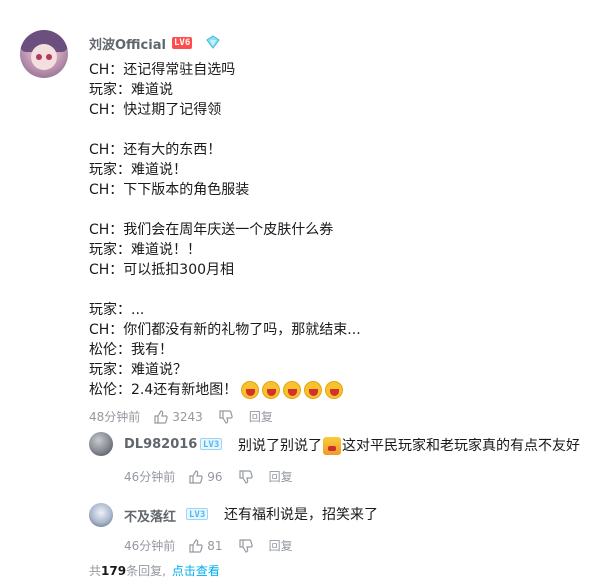  I want to click on reply-text-part: 这对平民玩家和老玩家真的有点不友好, so click(461, 446).